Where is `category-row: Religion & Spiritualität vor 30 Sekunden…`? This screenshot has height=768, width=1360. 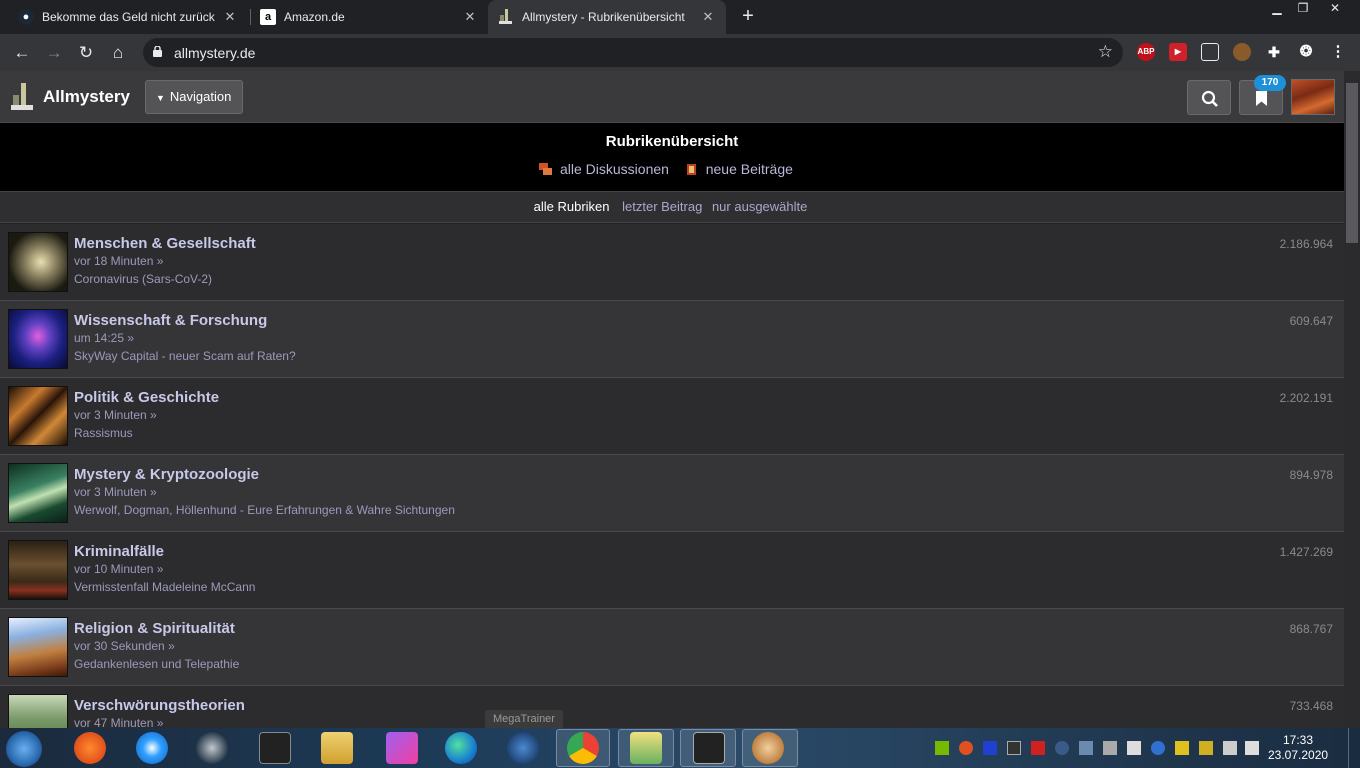 category-row: Religion & Spiritualität vor 30 Sekunden… is located at coordinates (672, 647).